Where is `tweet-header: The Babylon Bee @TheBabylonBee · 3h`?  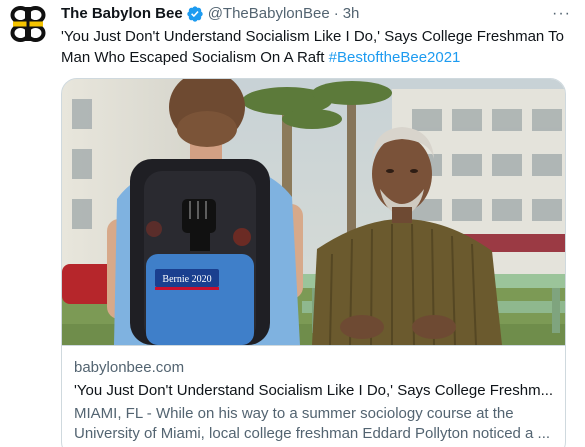 tweet-header: The Babylon Bee @TheBabylonBee · 3h is located at coordinates (210, 14).